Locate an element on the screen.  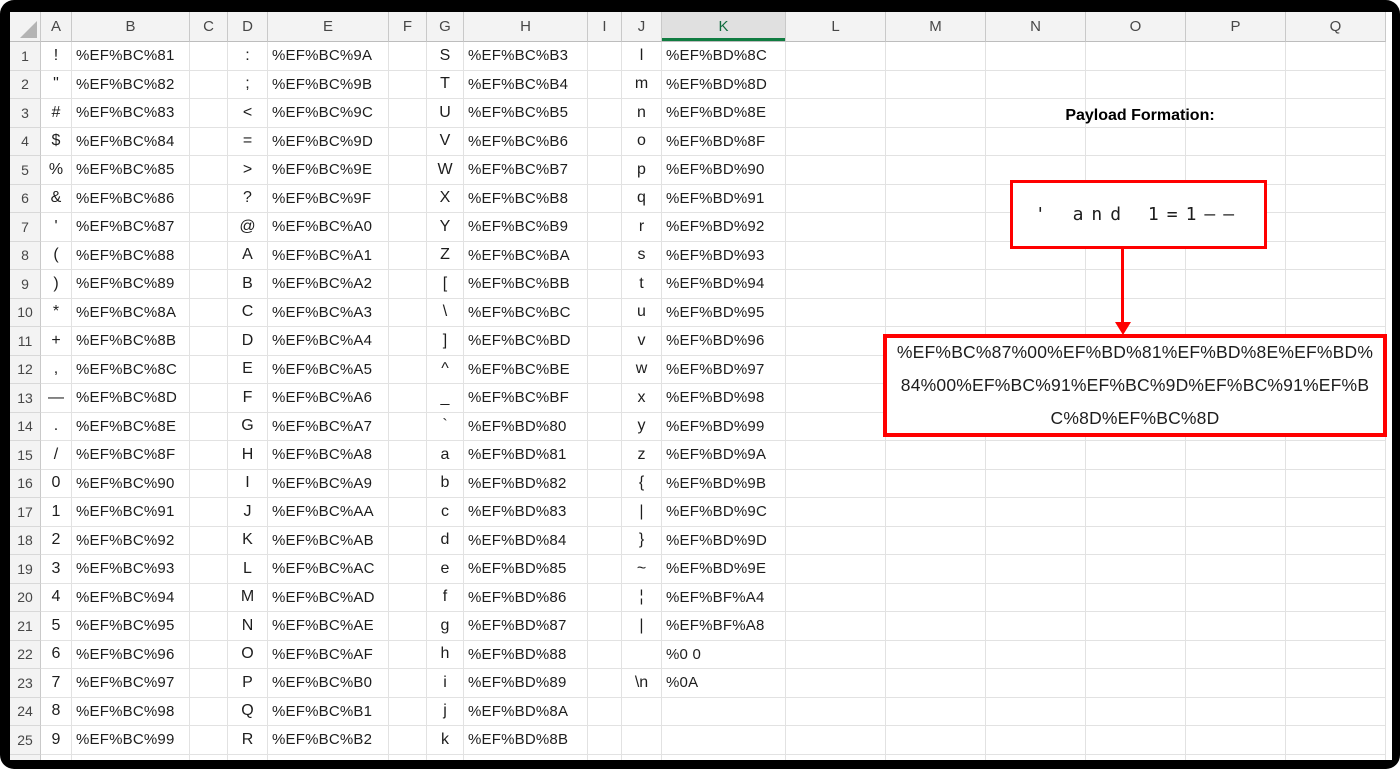
cell-A18: 2 is located at coordinates (56, 540).